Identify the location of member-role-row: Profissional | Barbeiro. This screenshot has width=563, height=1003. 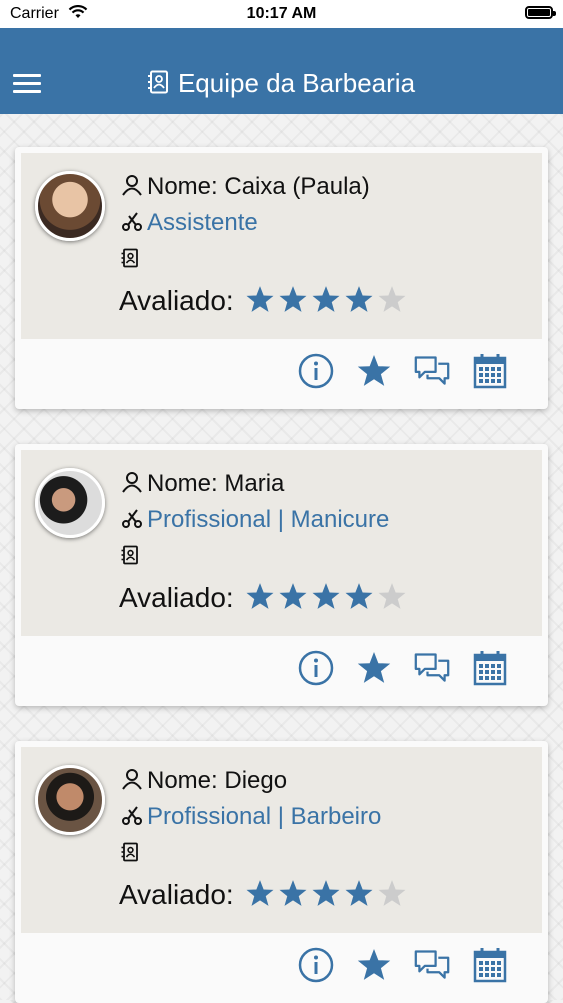
(251, 817).